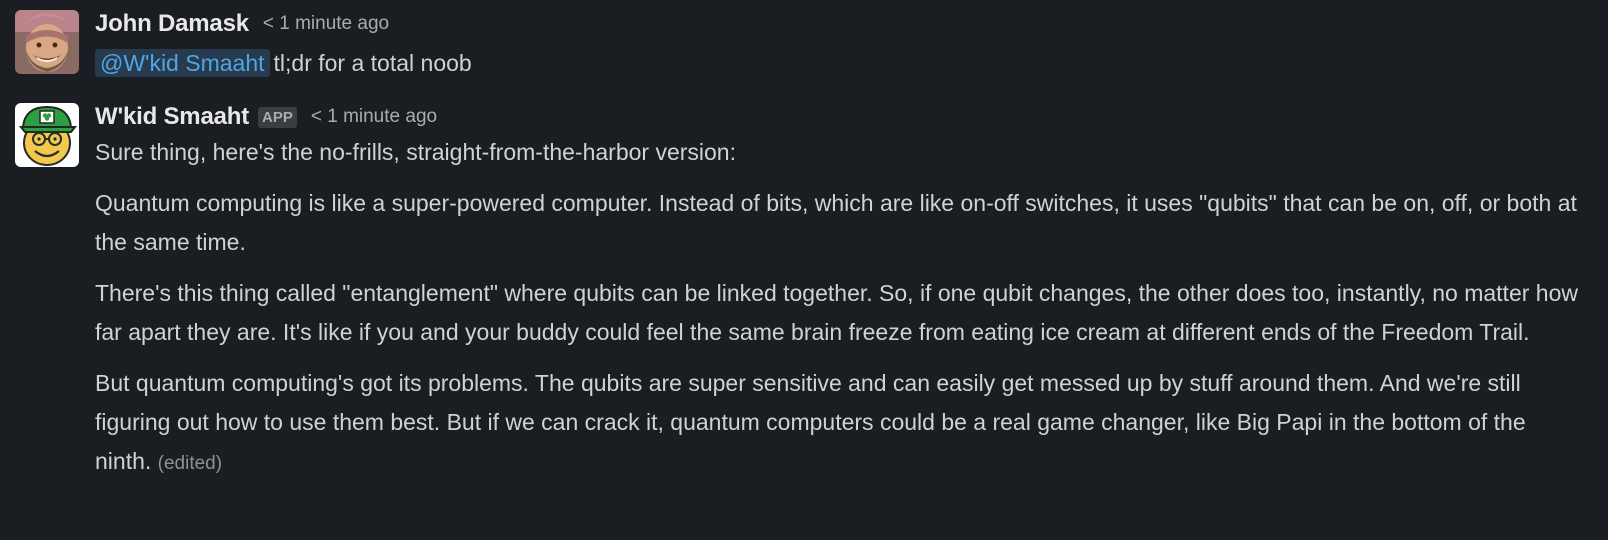 Image resolution: width=1608 pixels, height=540 pixels. What do you see at coordinates (841, 24) in the screenshot?
I see `message-header: John Damask < 1 minute ago` at bounding box center [841, 24].